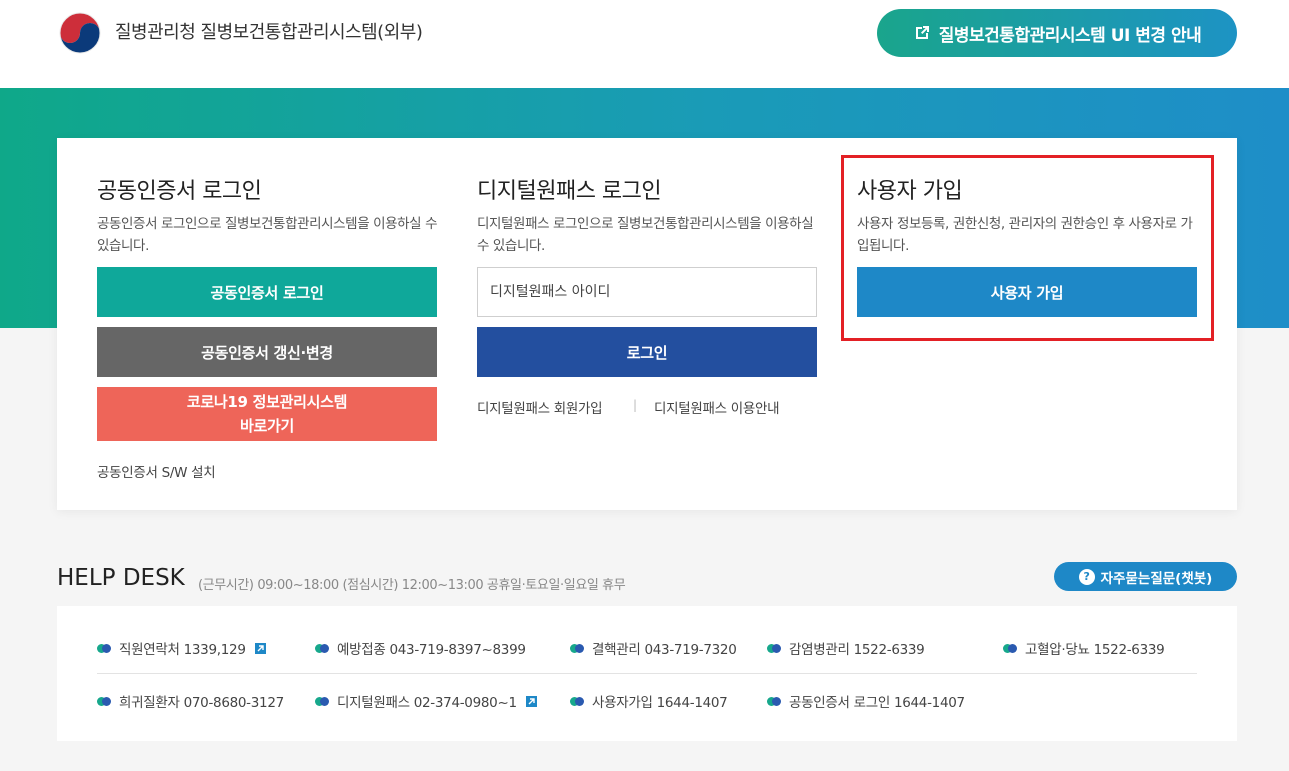 The image size is (1289, 771). I want to click on cert-sw-install-link: 공동인증서 S/W 설치, so click(156, 471).